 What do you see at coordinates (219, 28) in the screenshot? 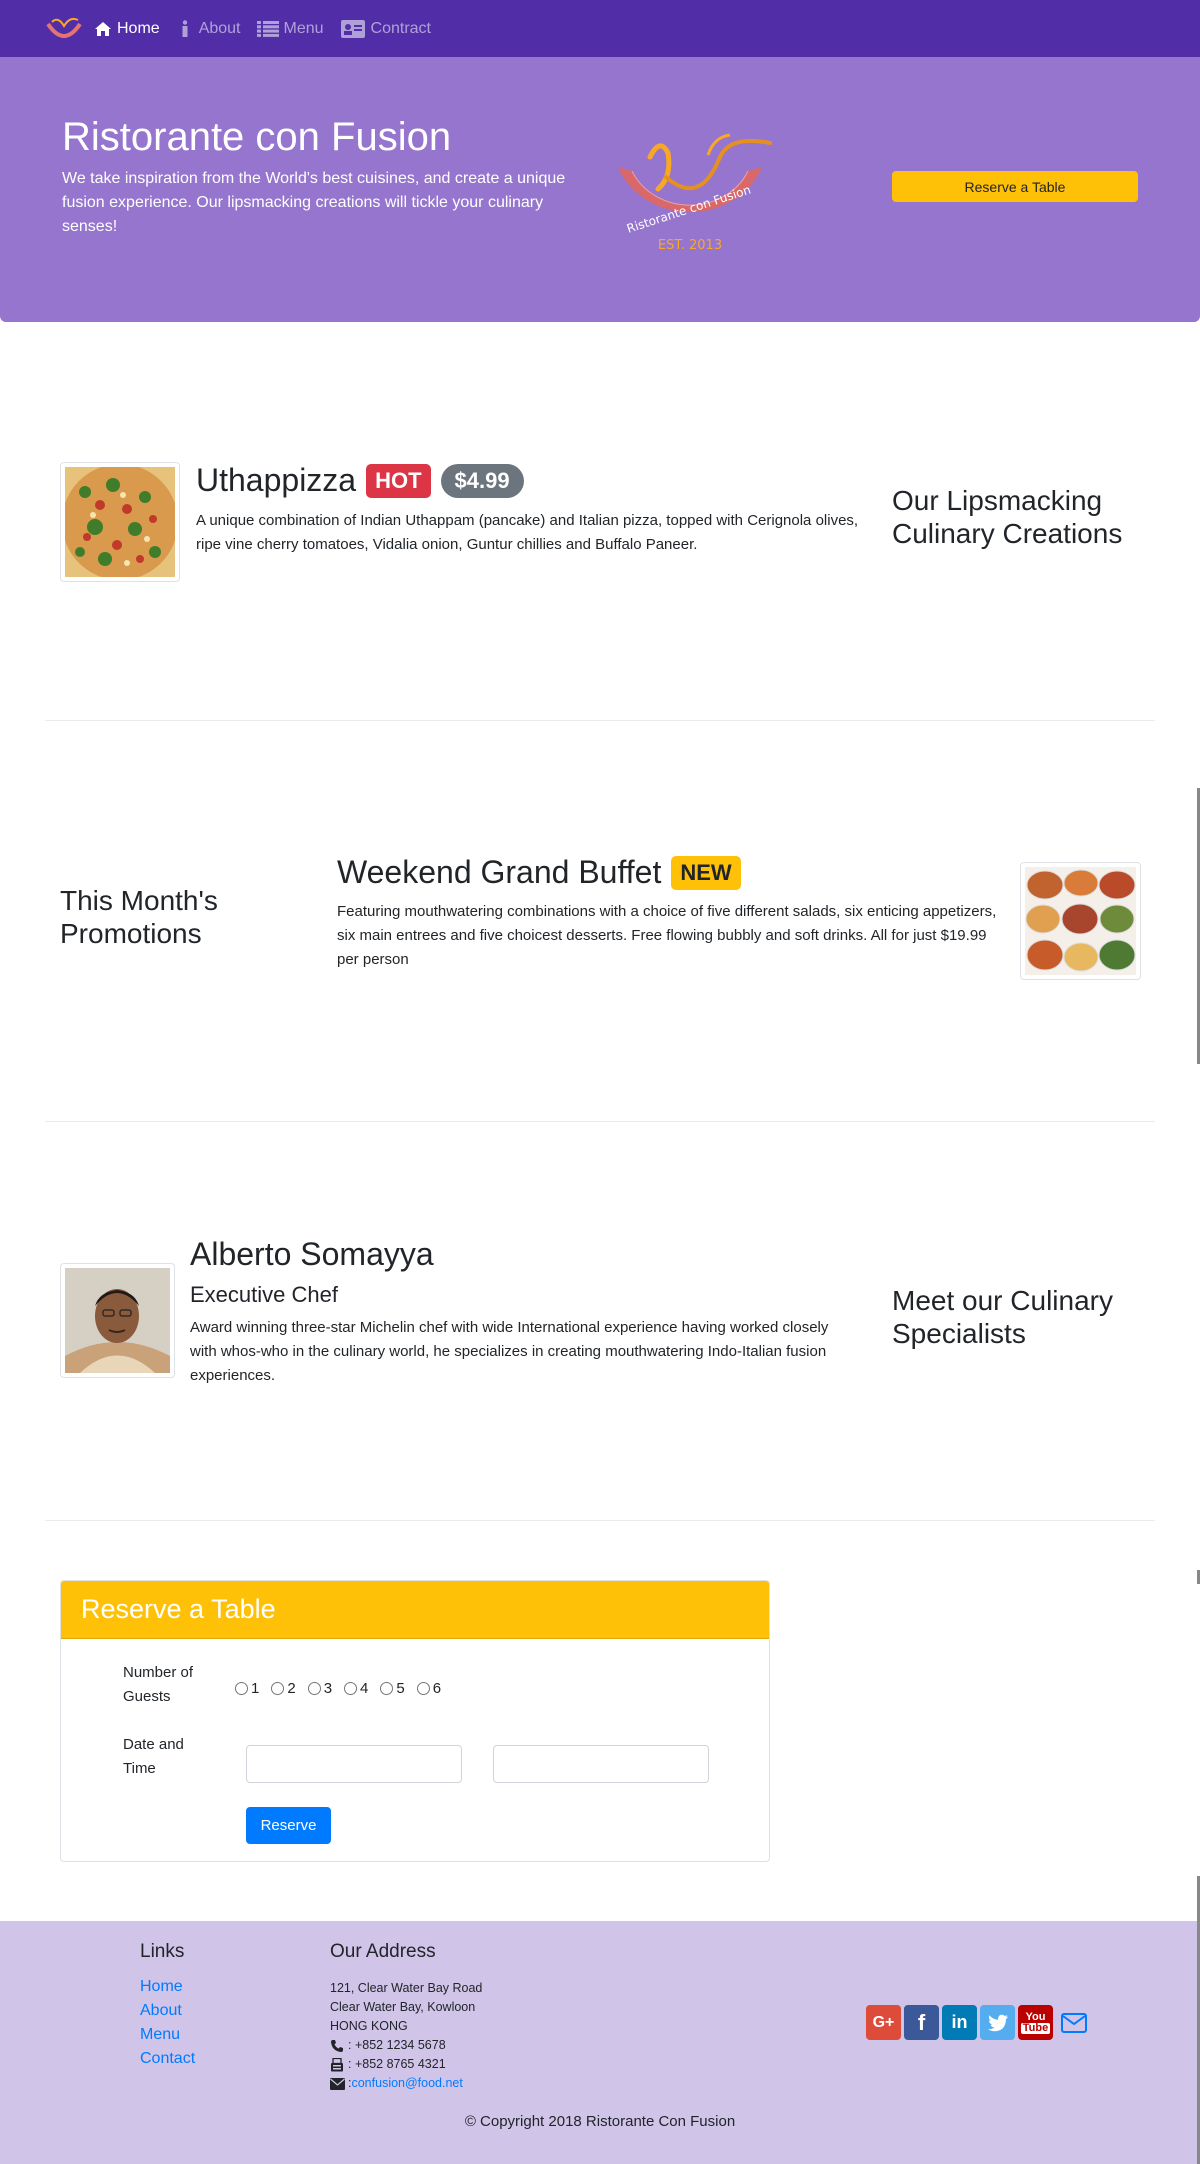
I see `nav-item-label: About` at bounding box center [219, 28].